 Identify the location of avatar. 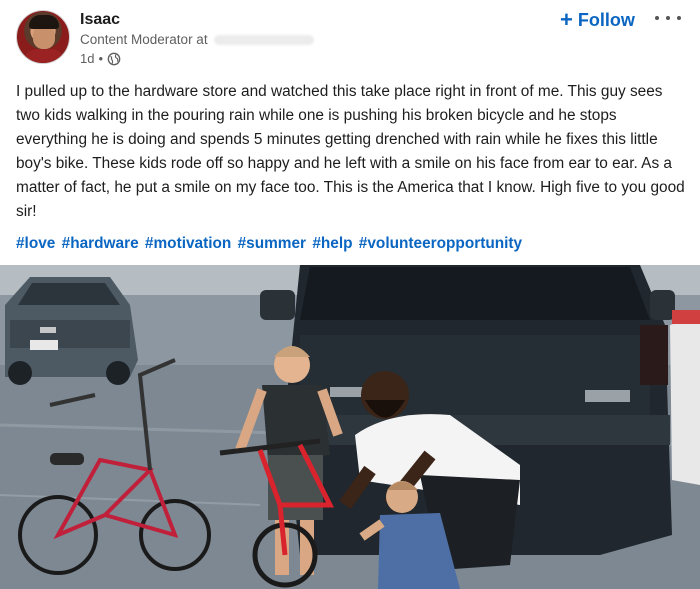
(43, 37).